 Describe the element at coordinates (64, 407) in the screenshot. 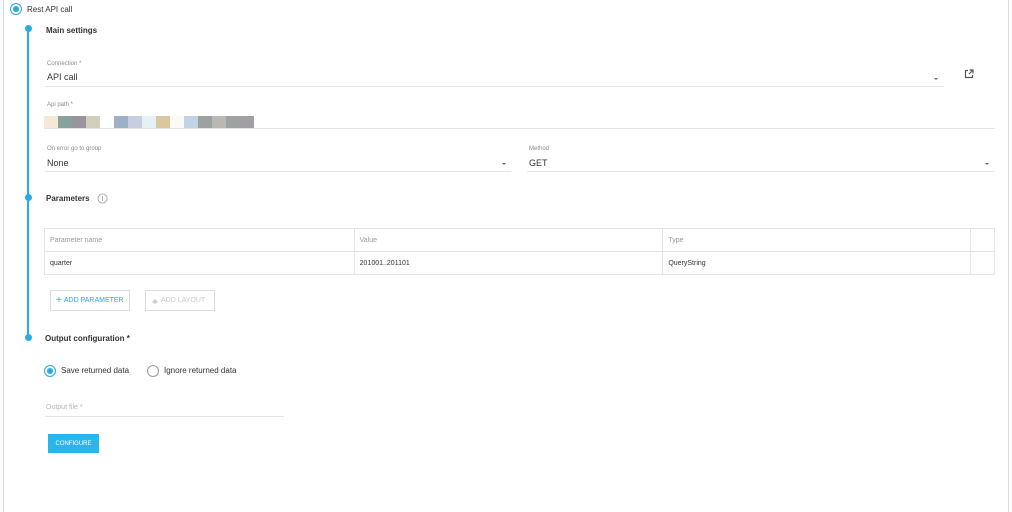

I see `output-file-input: Output file *` at that location.